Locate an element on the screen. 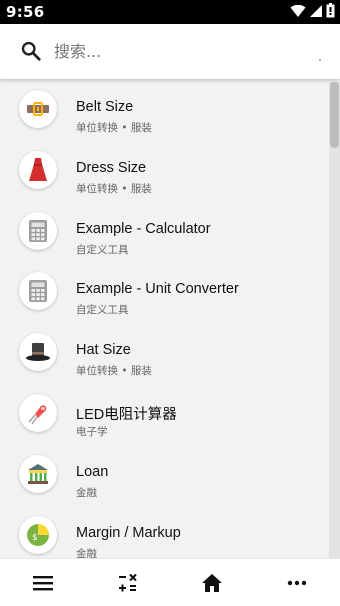 This screenshot has width=340, height=606. margin-chart-icon: $ is located at coordinates (38, 534).